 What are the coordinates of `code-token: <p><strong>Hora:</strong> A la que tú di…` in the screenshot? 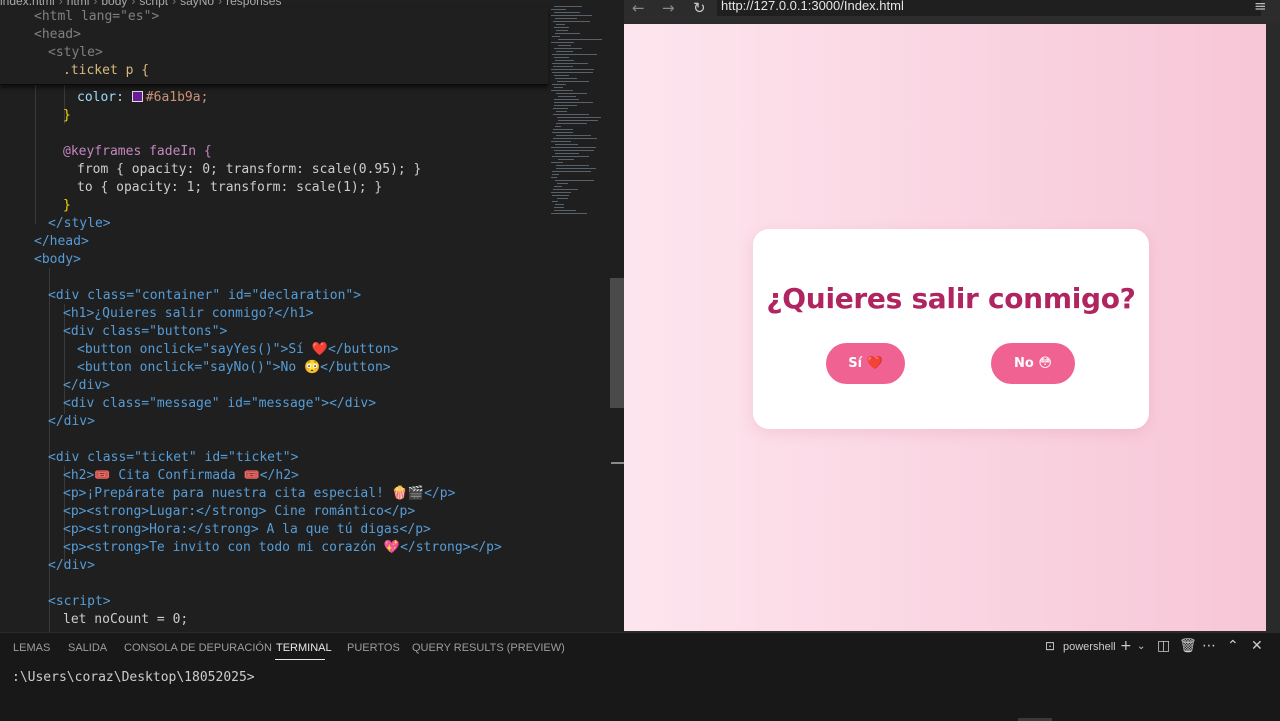 It's located at (247, 529).